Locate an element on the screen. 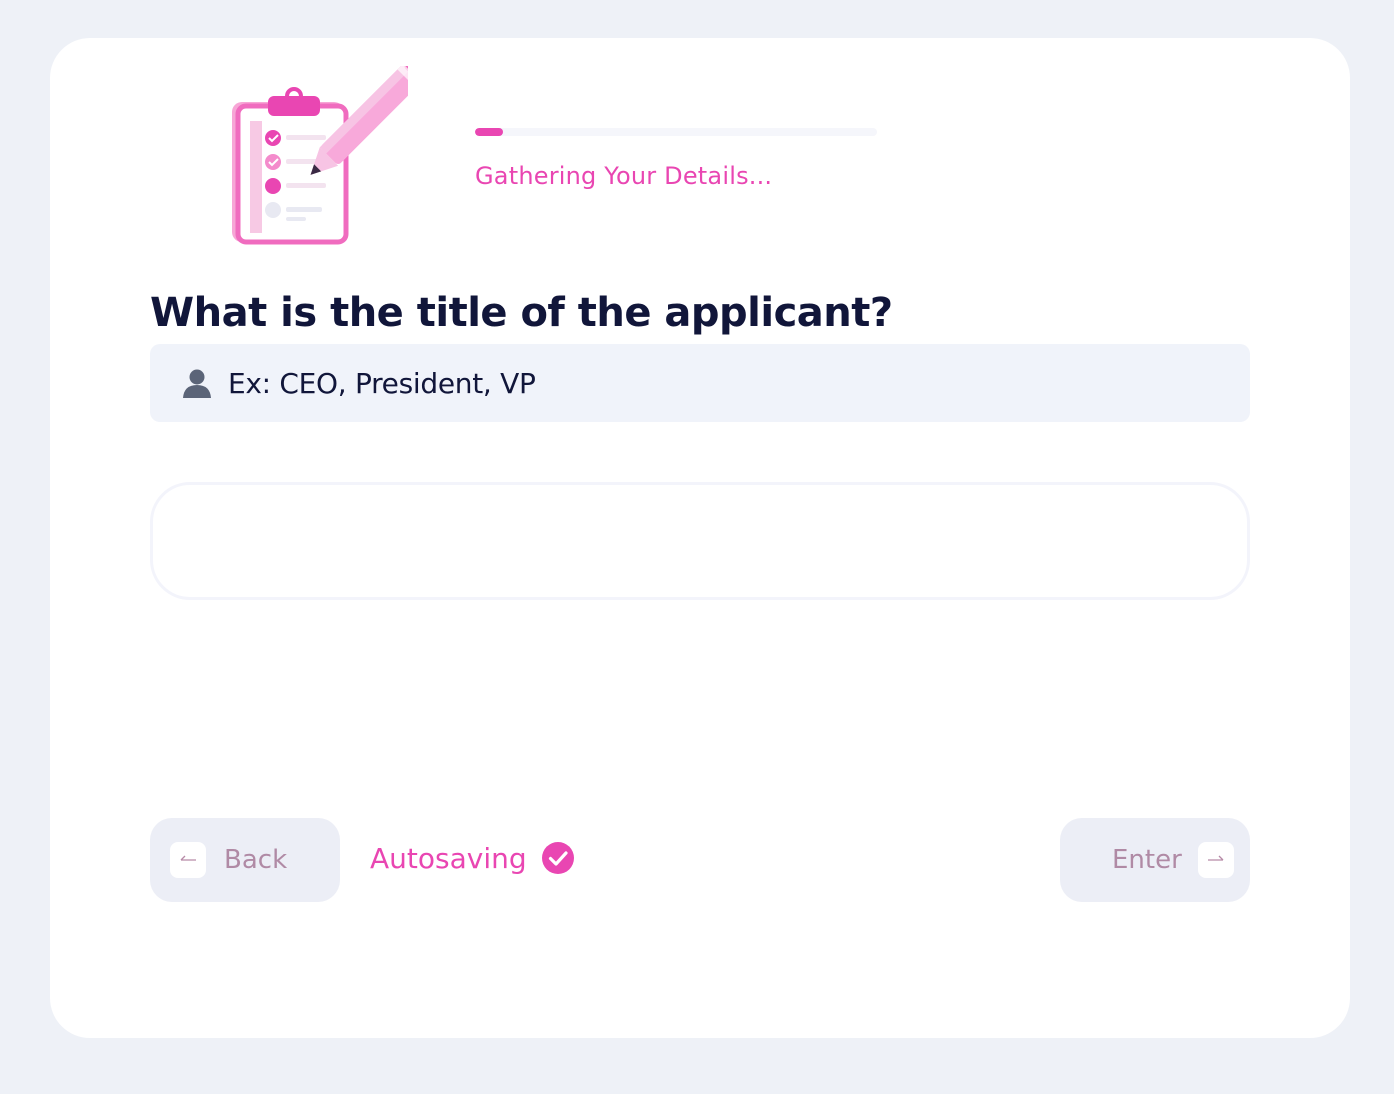 This screenshot has width=1394, height=1094. back-button-label: Back is located at coordinates (256, 860).